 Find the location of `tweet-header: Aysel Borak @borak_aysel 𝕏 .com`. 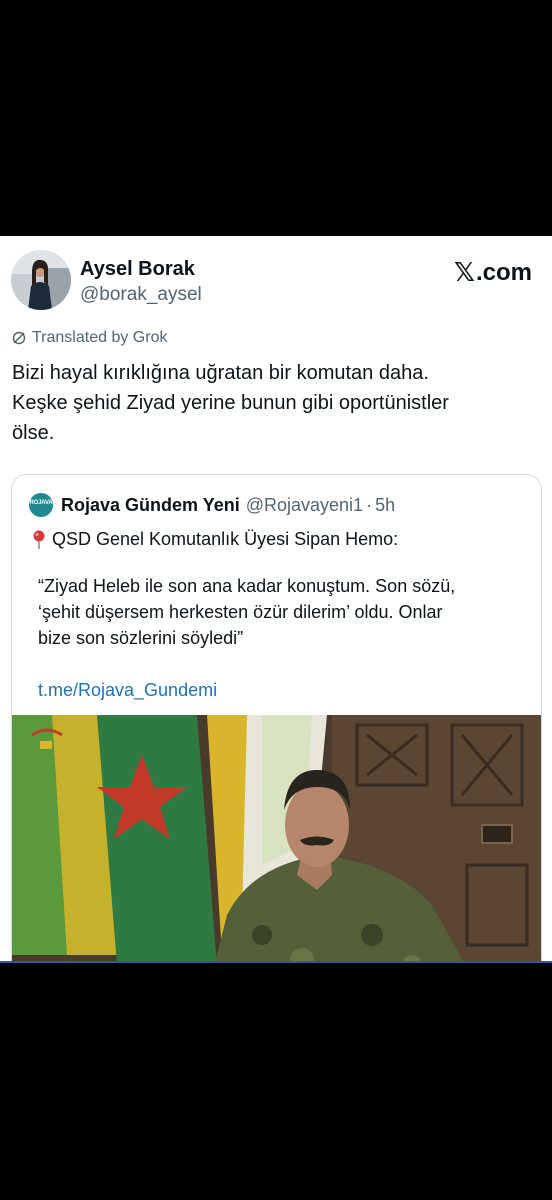

tweet-header: Aysel Borak @borak_aysel 𝕏 .com is located at coordinates (271, 281).